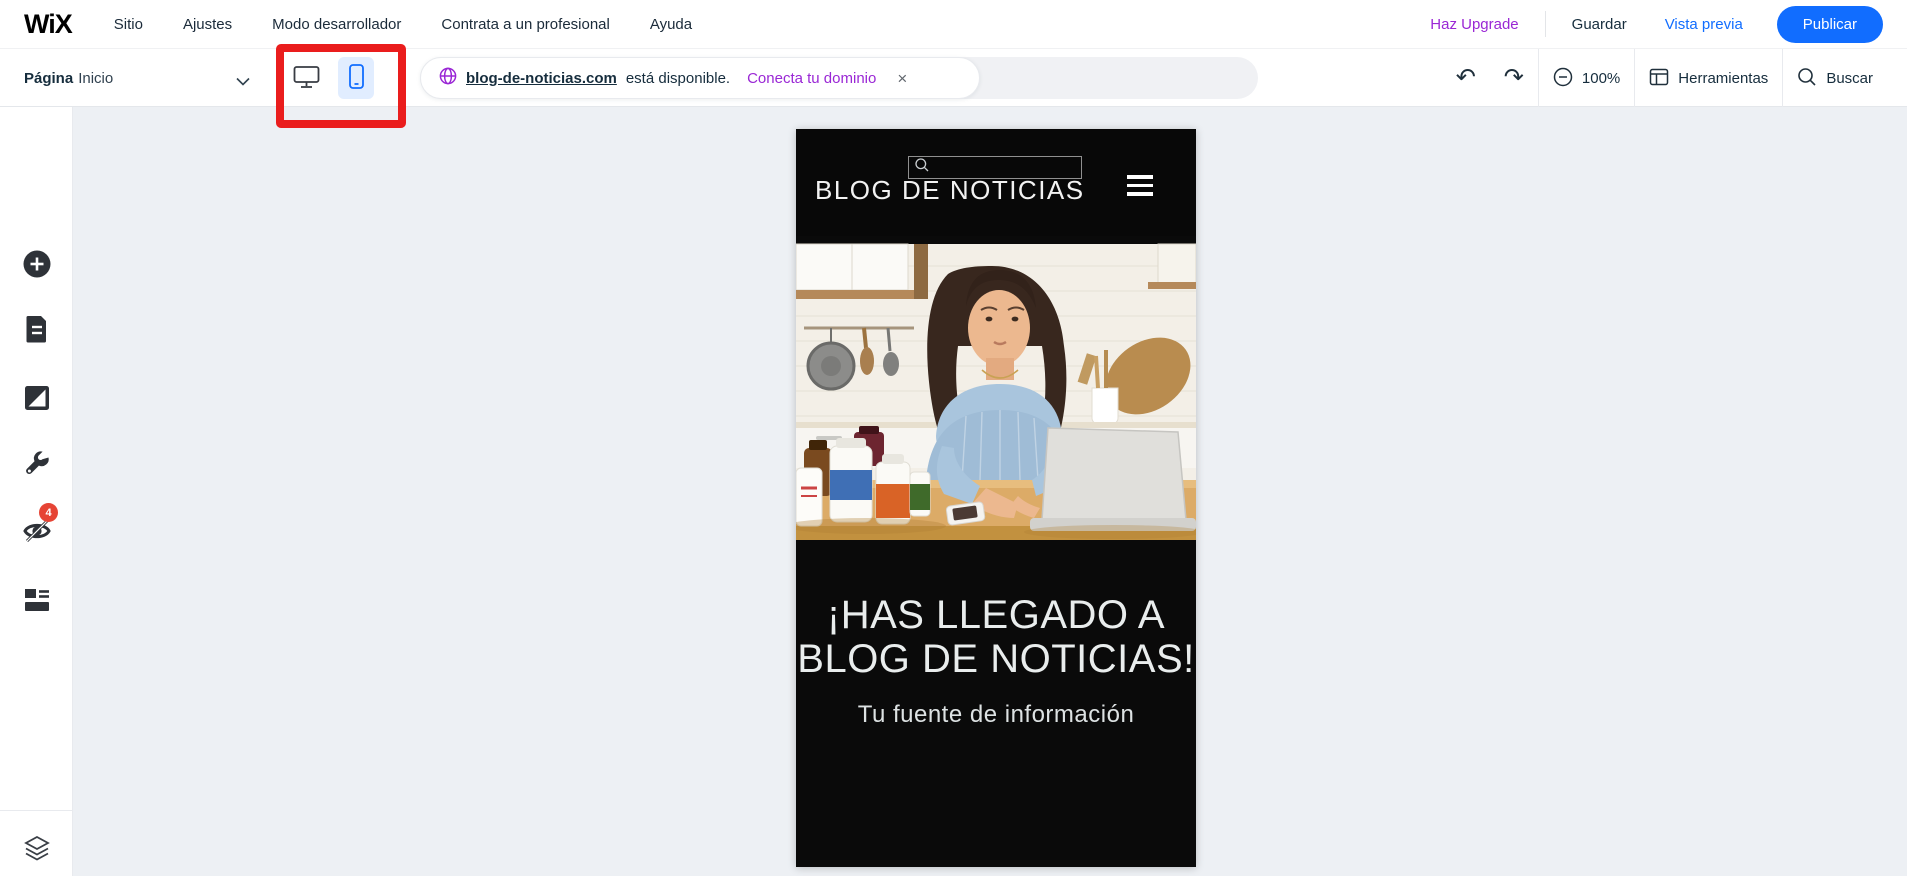 The image size is (1907, 876). What do you see at coordinates (1474, 24) in the screenshot?
I see `upgrade-button: Haz Upgrade` at bounding box center [1474, 24].